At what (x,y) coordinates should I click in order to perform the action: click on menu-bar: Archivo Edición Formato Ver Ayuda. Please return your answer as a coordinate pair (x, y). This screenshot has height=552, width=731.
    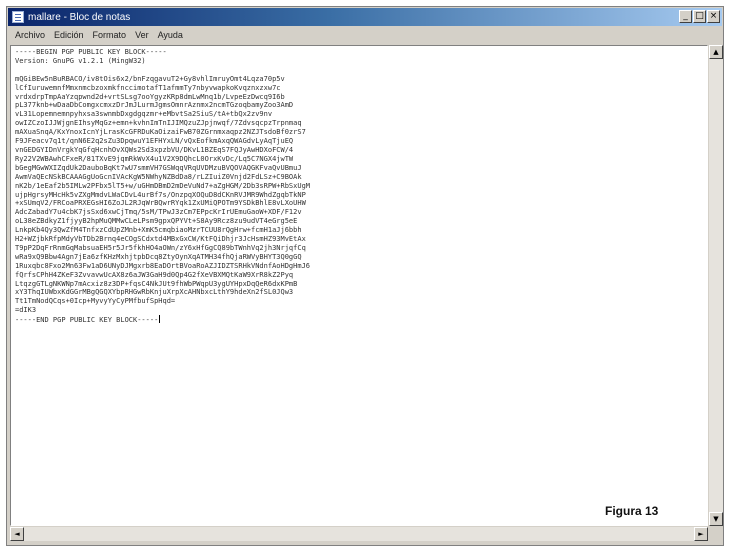
    Looking at the image, I should click on (365, 35).